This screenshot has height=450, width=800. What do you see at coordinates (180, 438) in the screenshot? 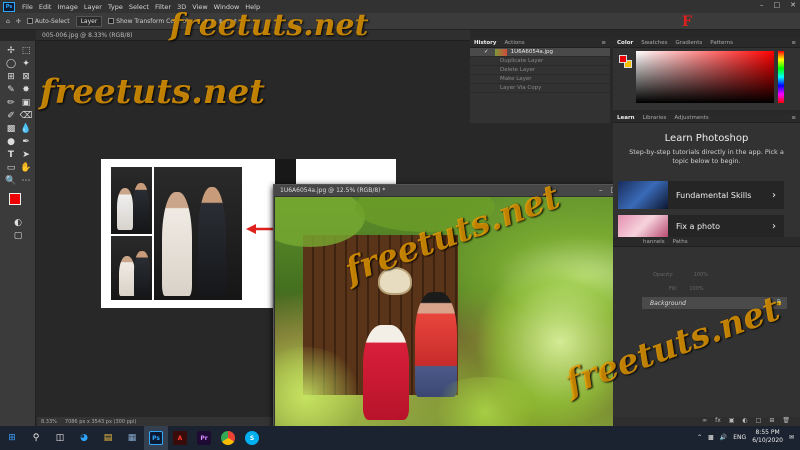
I see `acrobat-taskbar-icon: A` at bounding box center [180, 438].